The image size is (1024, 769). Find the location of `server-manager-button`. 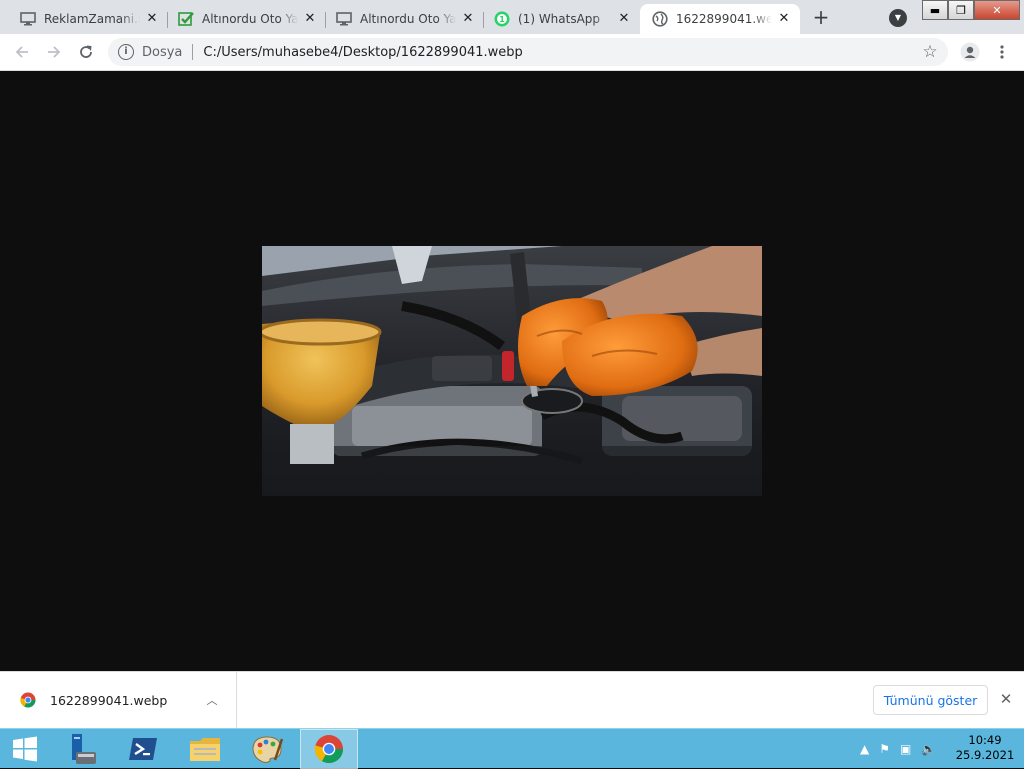

server-manager-button is located at coordinates (81, 749).